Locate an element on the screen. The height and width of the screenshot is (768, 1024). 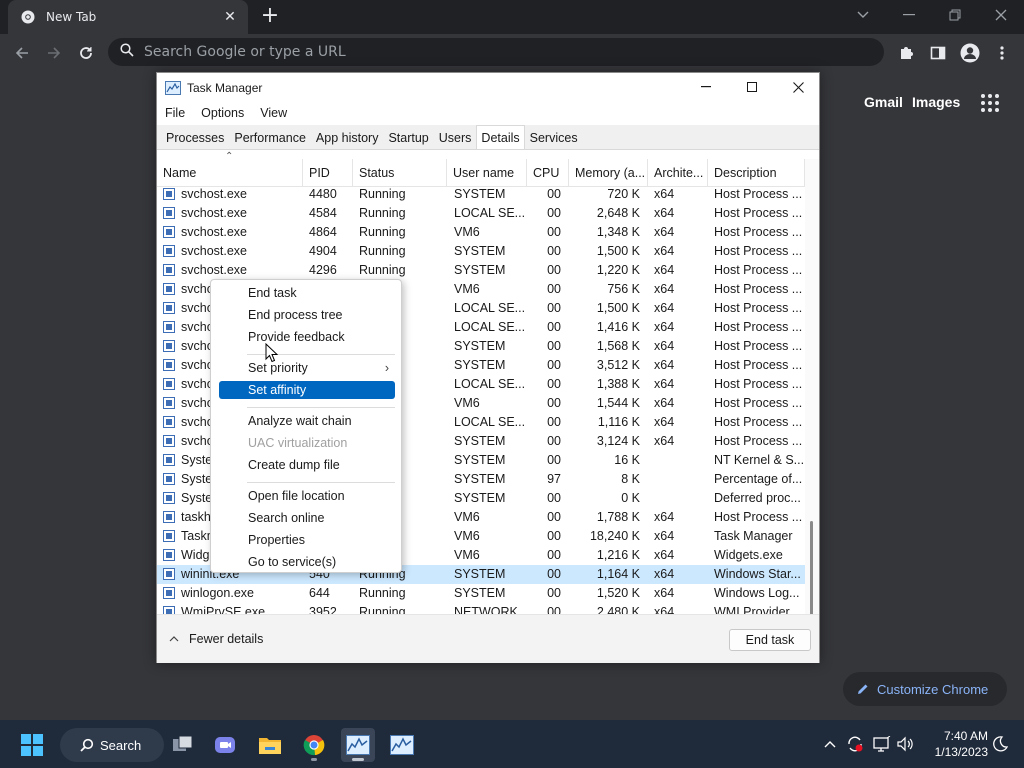
network-icon is located at coordinates (882, 744).